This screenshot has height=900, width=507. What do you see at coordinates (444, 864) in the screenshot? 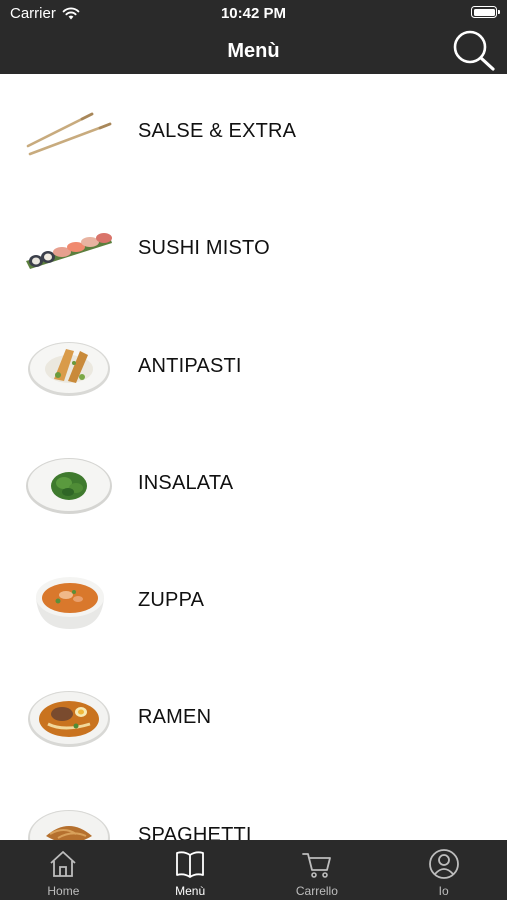
I see `user-icon` at bounding box center [444, 864].